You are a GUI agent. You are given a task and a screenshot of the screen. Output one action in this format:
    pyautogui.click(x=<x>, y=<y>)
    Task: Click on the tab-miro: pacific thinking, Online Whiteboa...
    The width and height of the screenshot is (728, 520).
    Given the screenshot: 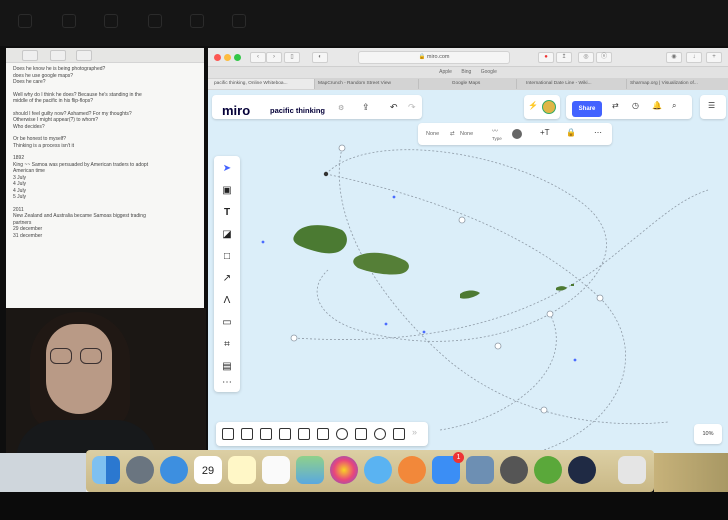 What is the action you would take?
    pyautogui.click(x=261, y=84)
    